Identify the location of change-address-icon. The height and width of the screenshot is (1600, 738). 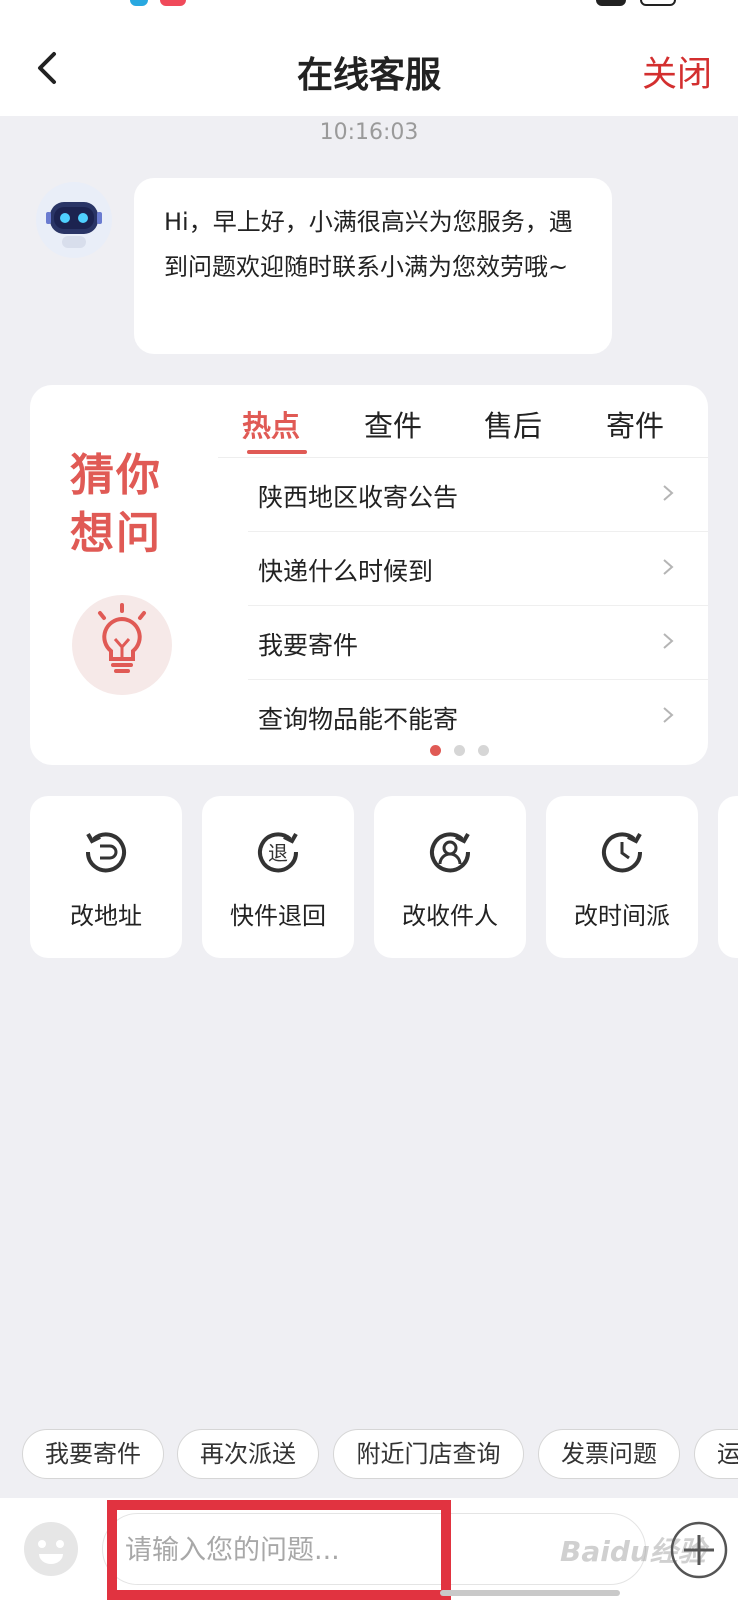
(105, 852).